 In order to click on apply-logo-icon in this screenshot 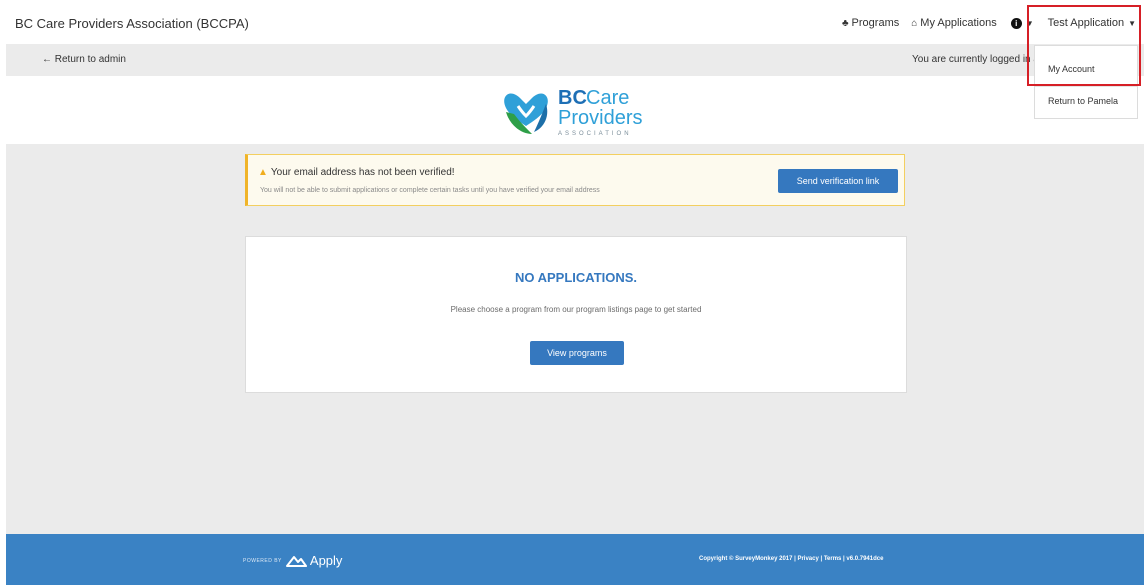, I will do `click(296, 561)`.